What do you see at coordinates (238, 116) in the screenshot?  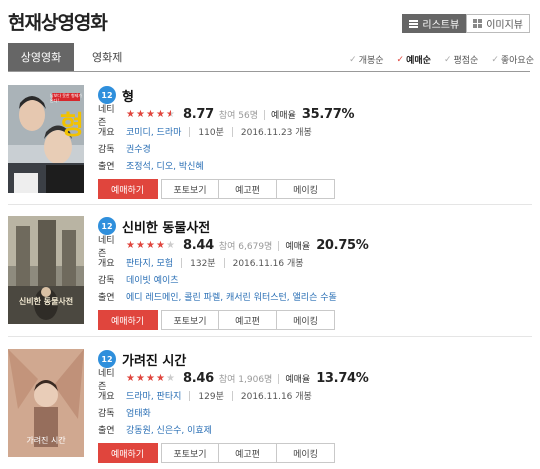 I see `vote-count: 참여 56명` at bounding box center [238, 116].